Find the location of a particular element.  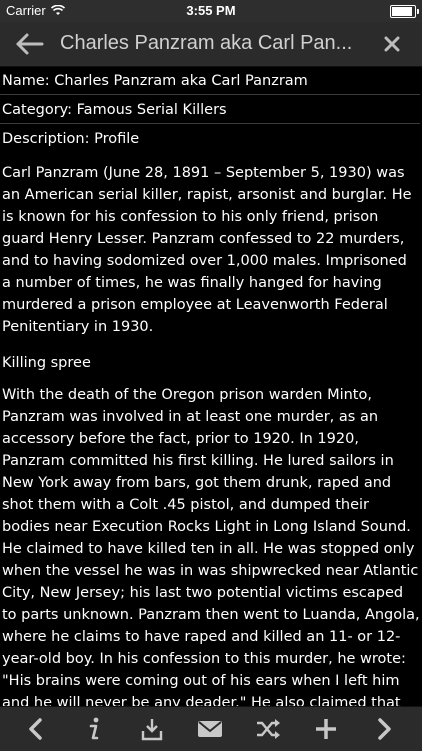

close-icon is located at coordinates (392, 44).